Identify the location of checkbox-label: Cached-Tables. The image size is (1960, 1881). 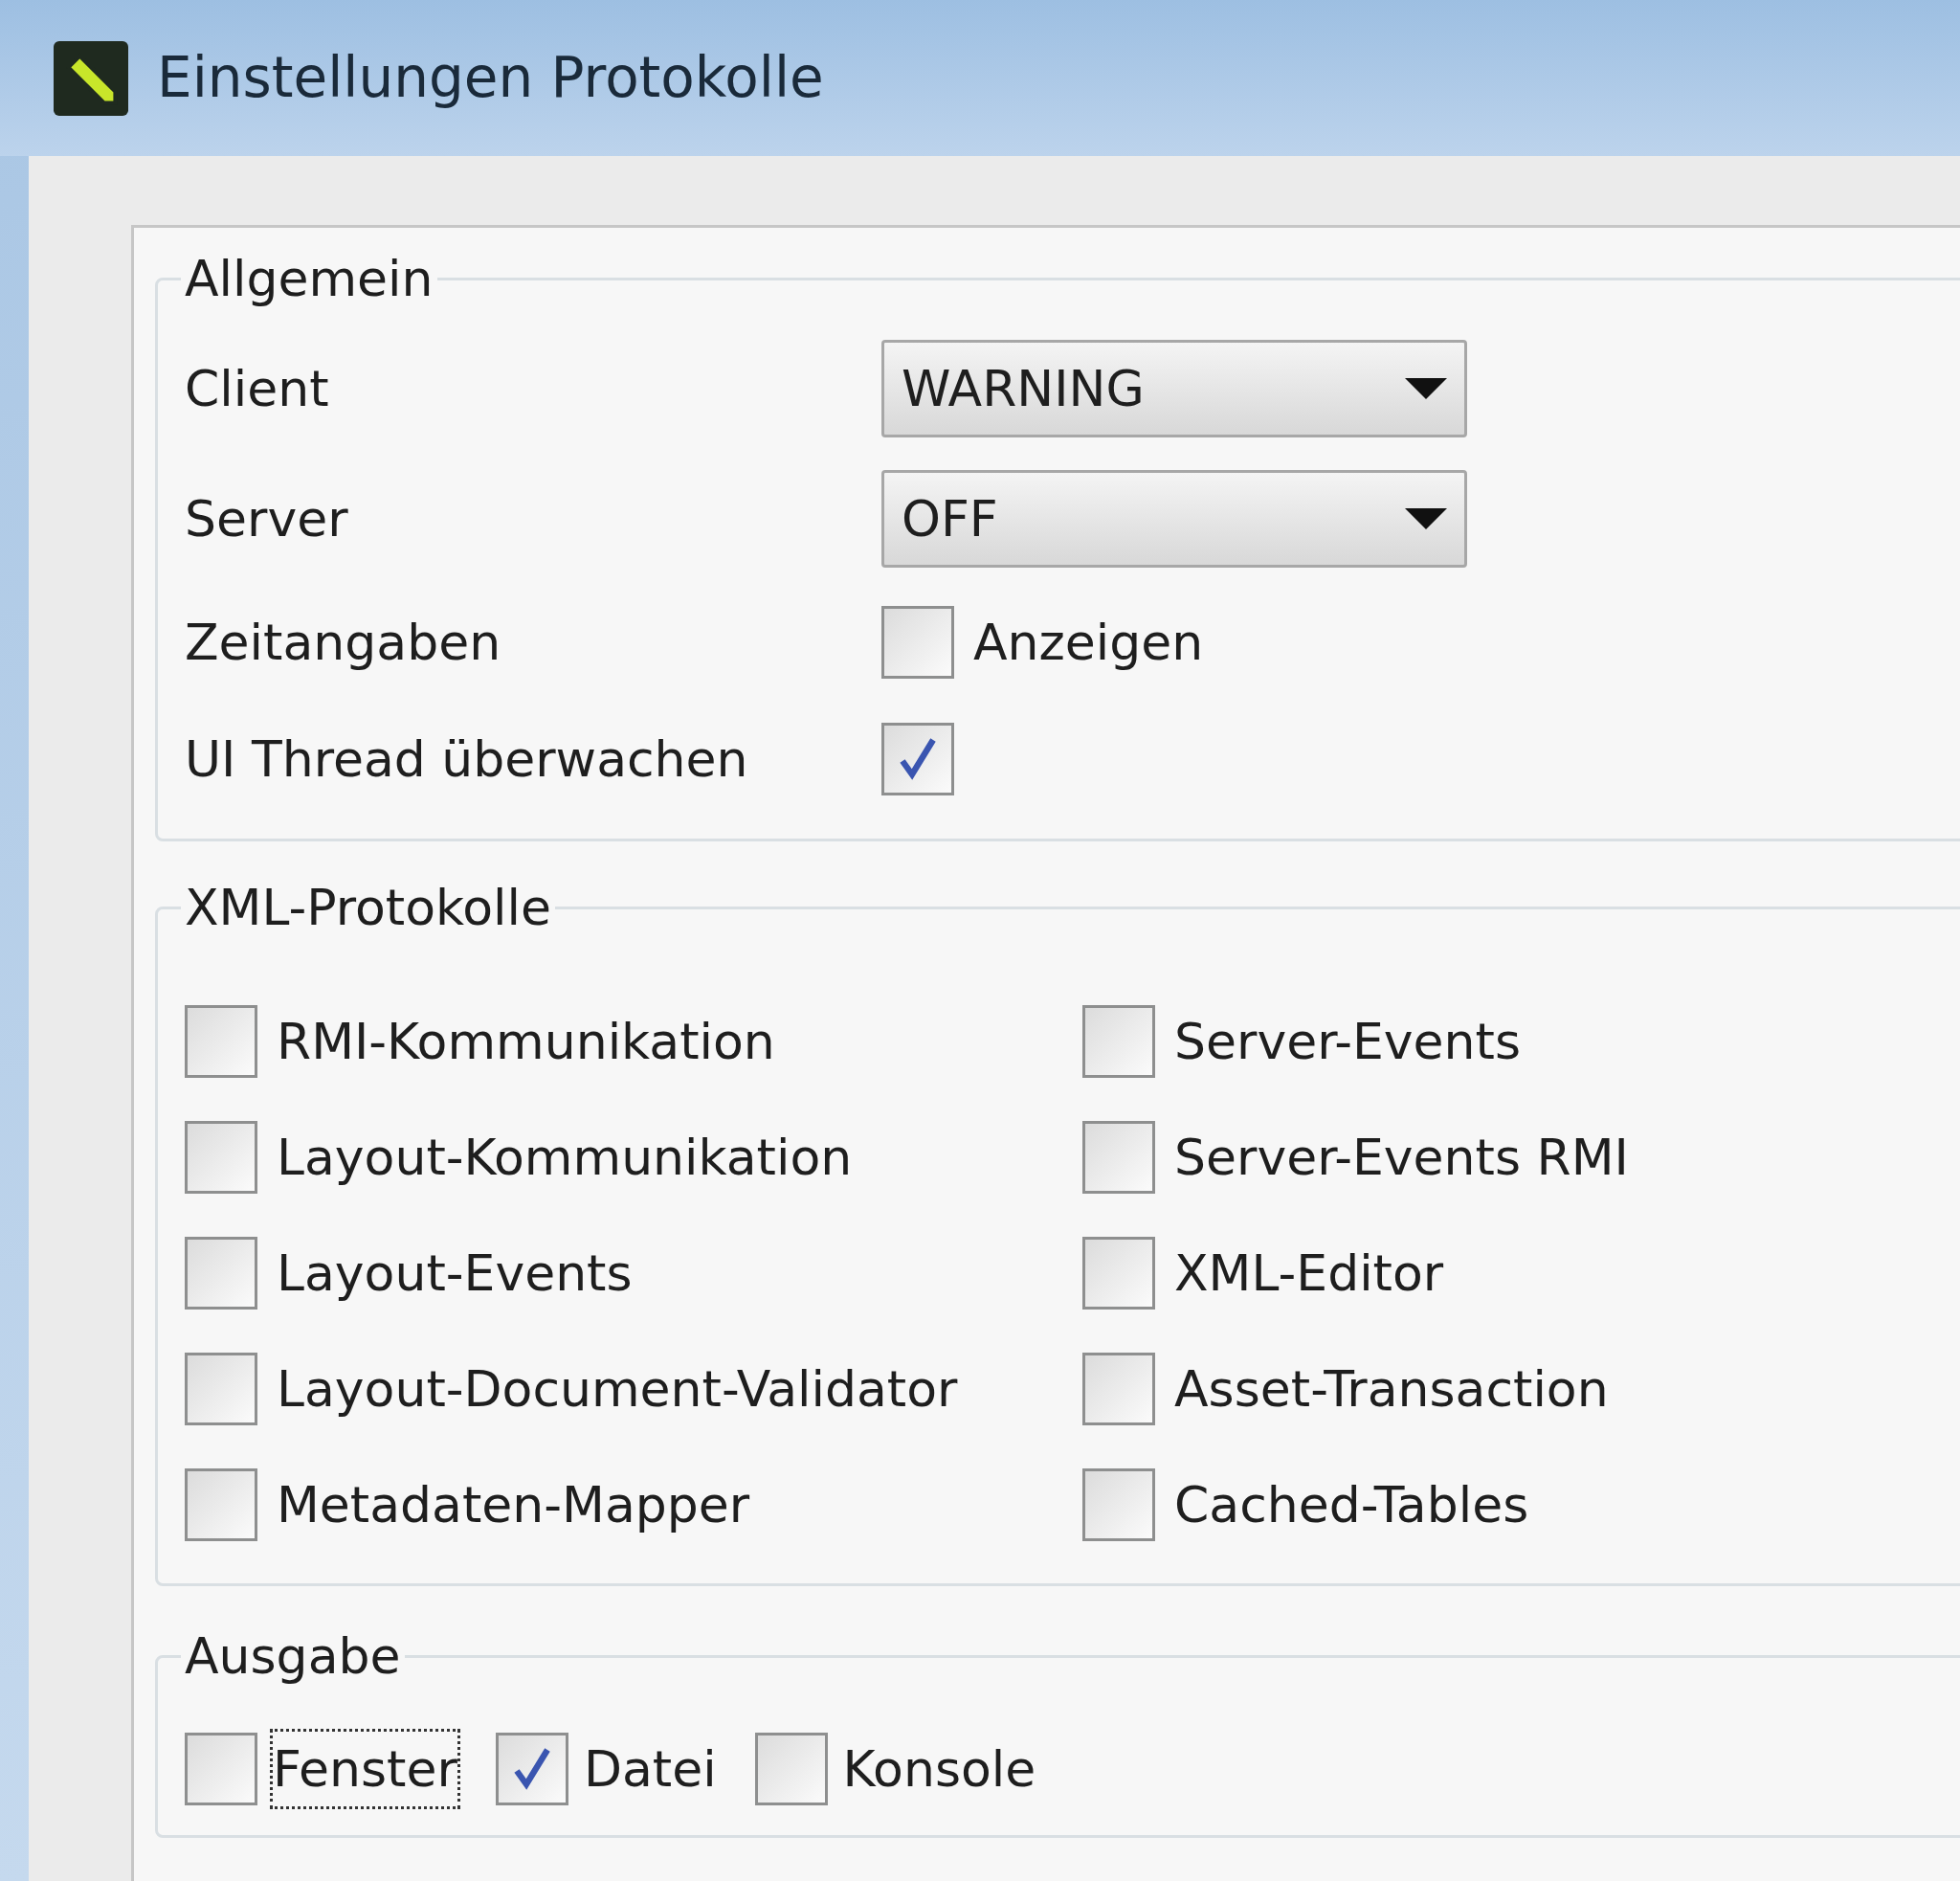
(1351, 1504).